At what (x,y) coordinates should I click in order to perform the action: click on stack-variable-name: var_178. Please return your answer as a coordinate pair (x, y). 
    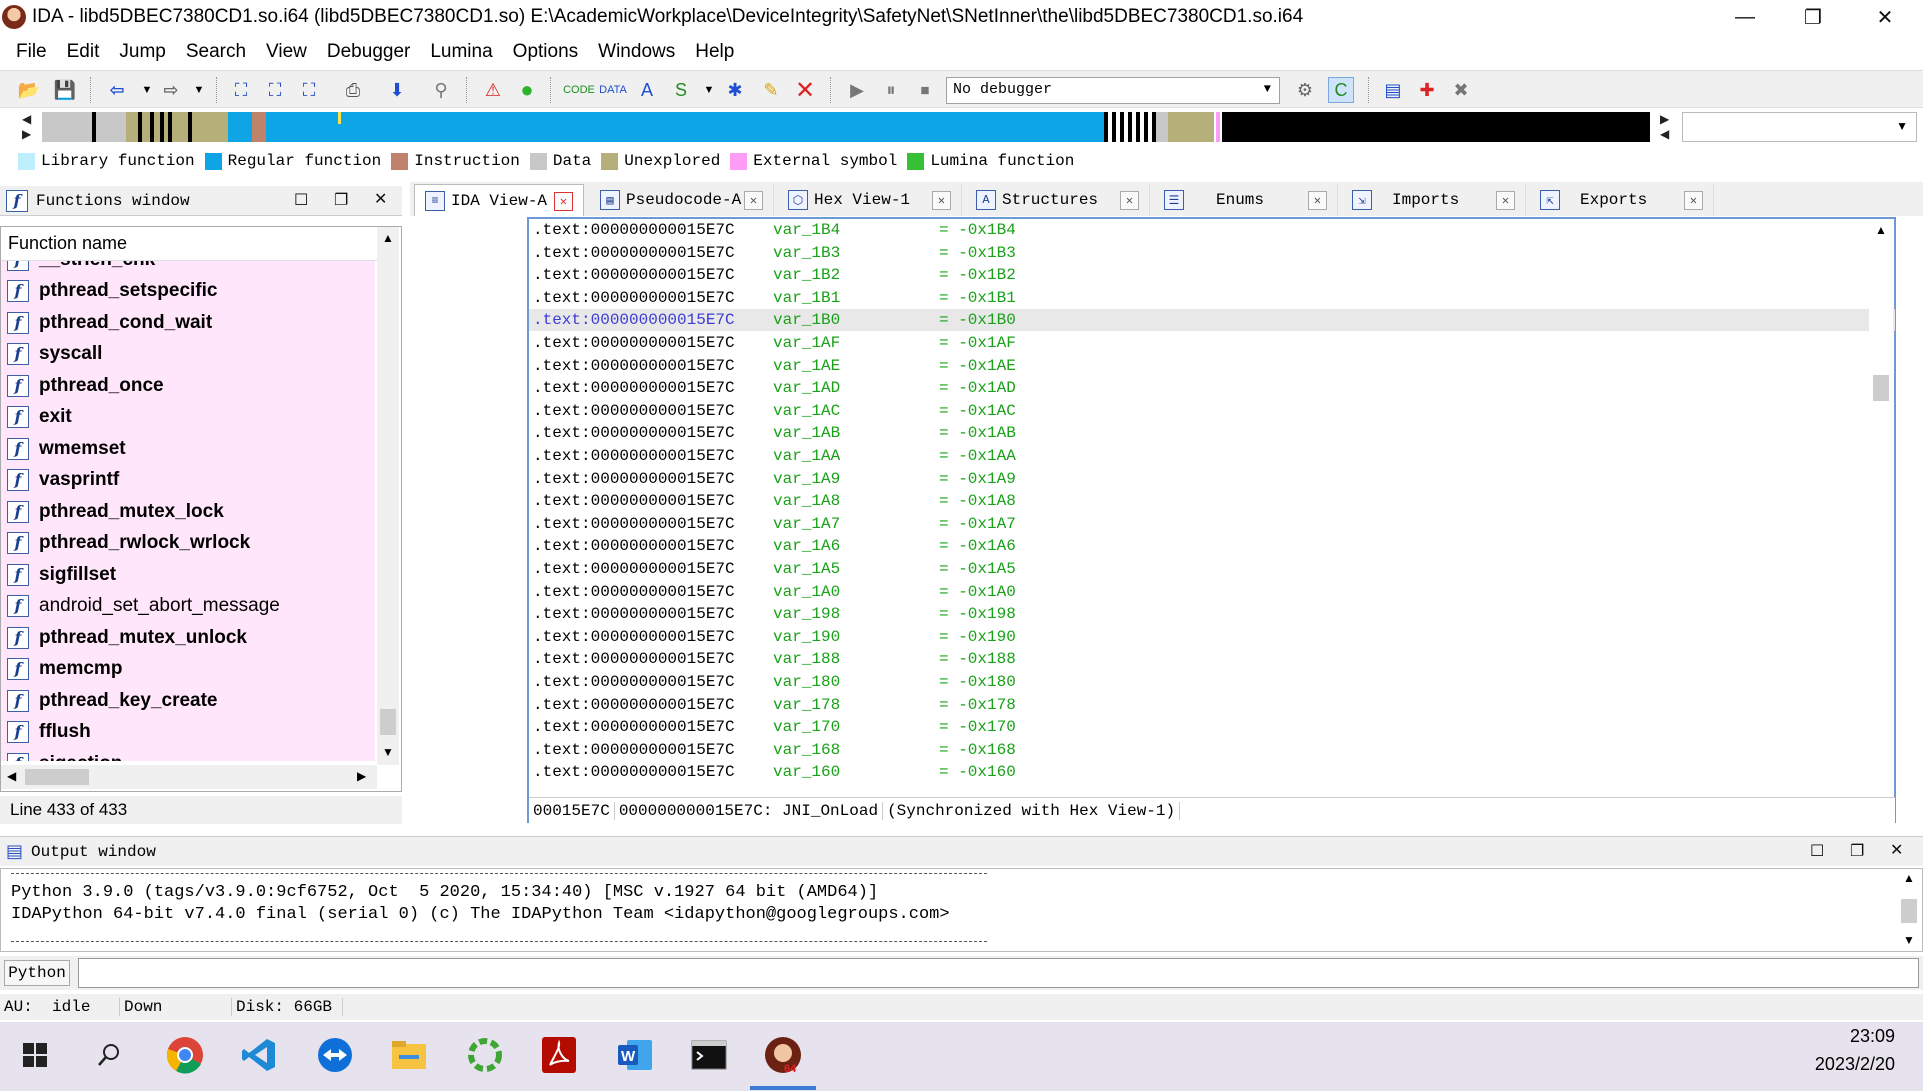
    Looking at the image, I should click on (806, 705).